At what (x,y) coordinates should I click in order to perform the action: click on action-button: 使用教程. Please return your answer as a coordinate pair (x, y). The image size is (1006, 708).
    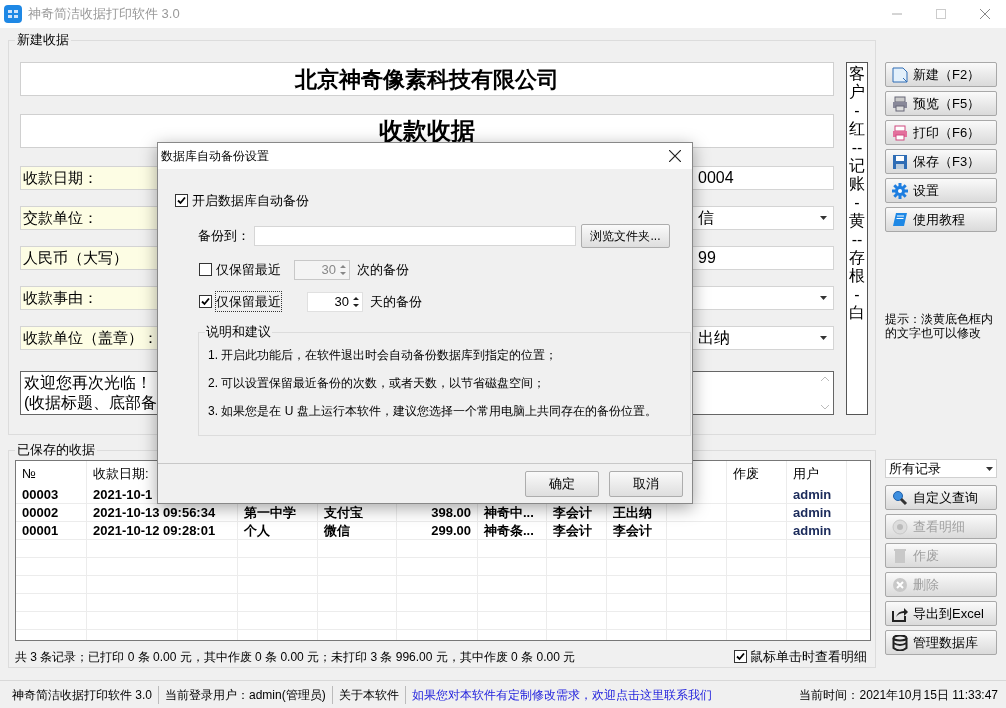
    Looking at the image, I should click on (941, 219).